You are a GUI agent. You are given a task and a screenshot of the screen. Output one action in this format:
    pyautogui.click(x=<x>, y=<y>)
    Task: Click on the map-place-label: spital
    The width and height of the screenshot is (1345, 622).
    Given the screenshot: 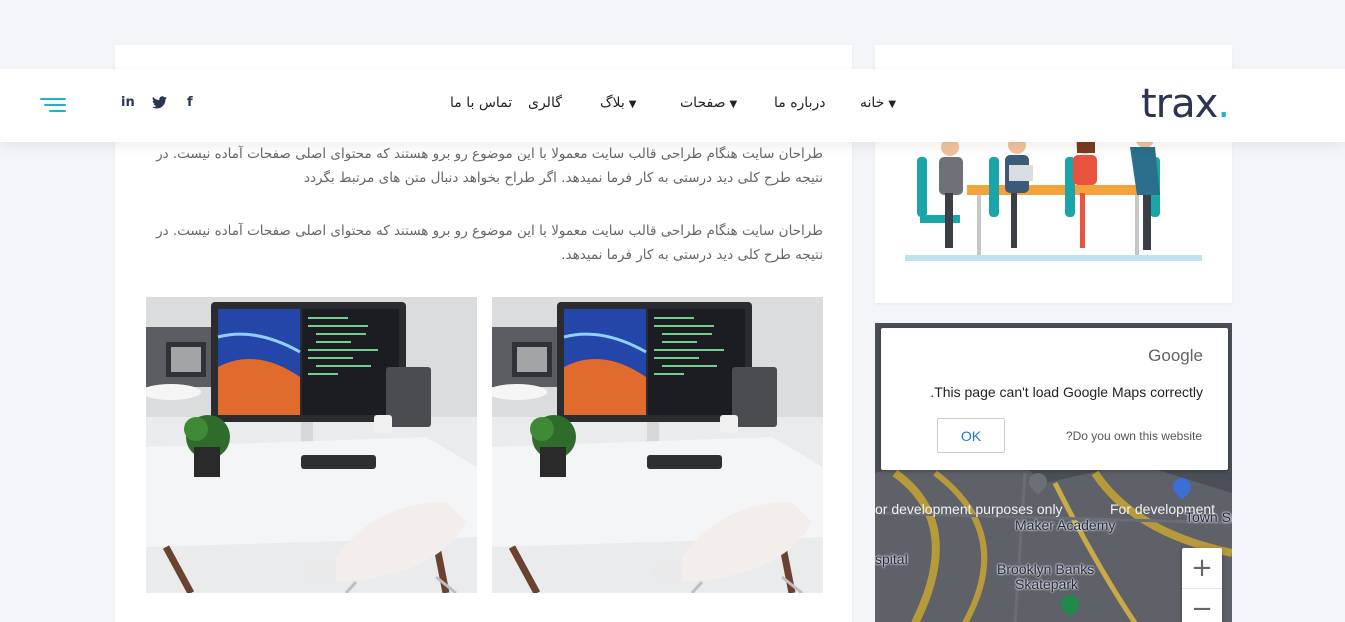 What is the action you would take?
    pyautogui.click(x=891, y=559)
    